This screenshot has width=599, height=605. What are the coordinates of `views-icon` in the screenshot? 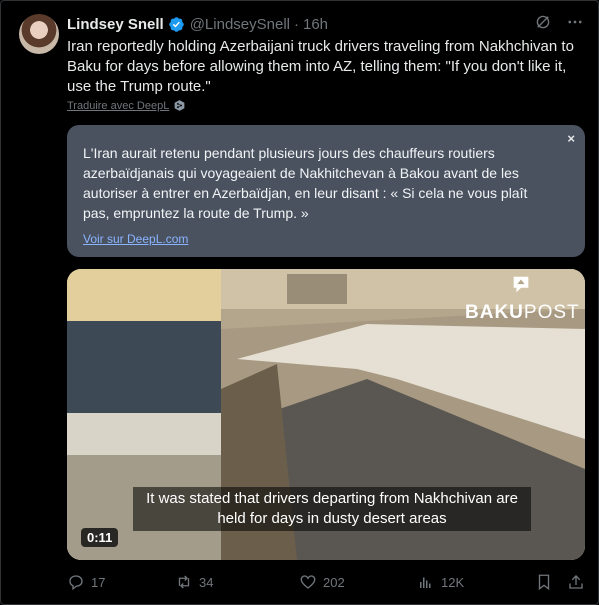 It's located at (425, 582).